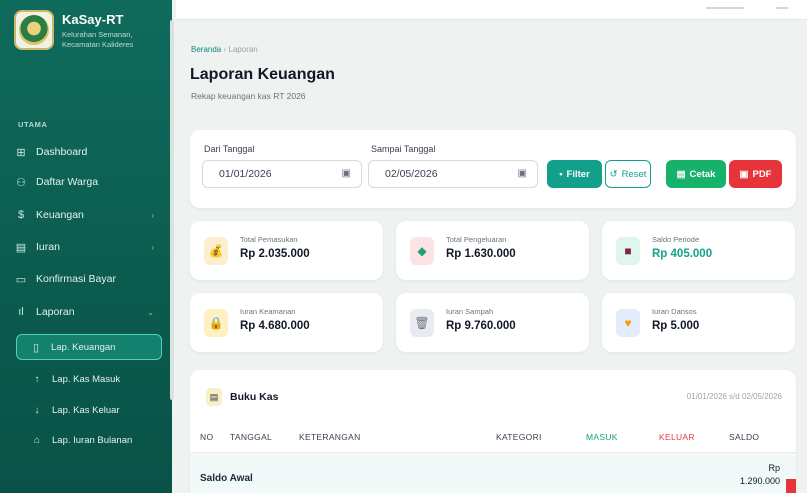 The width and height of the screenshot is (807, 493). Describe the element at coordinates (37, 379) in the screenshot. I see `arrow-up-icon: ↑` at that location.